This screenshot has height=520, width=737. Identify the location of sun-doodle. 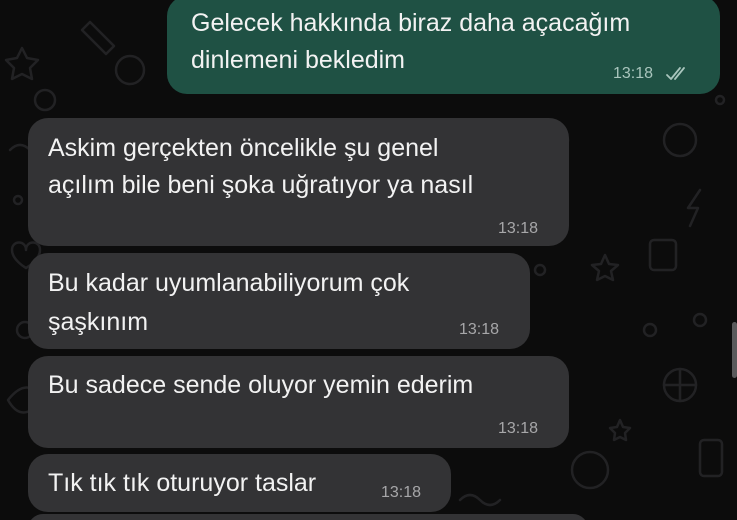
(45, 100).